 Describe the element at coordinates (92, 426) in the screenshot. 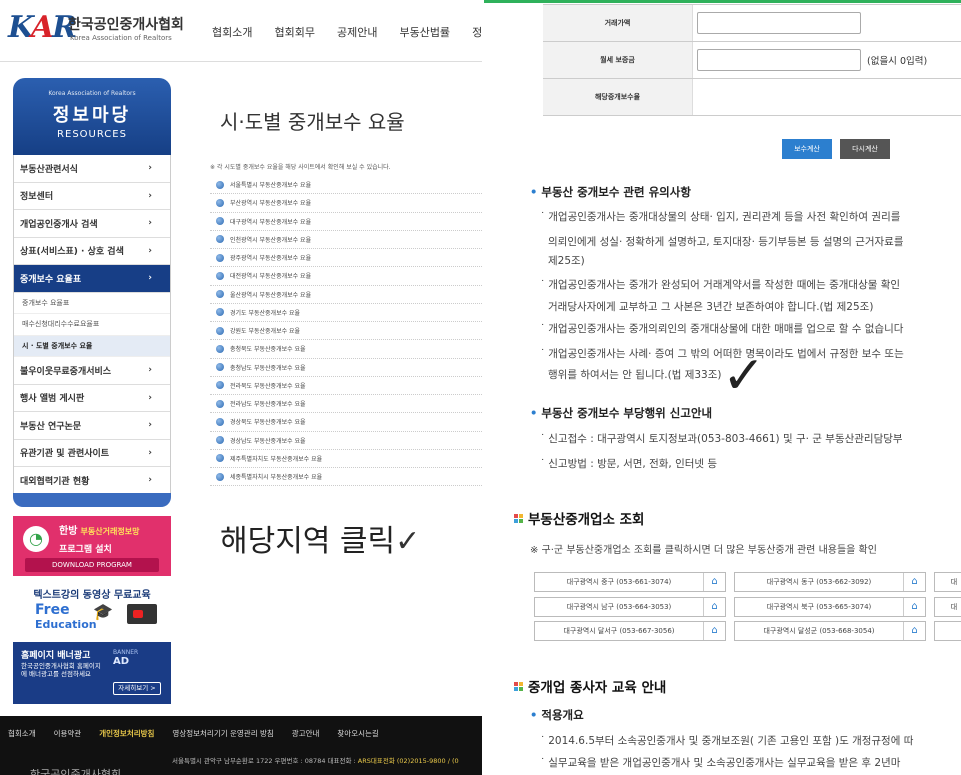

I see `menu-research: 부동산 연구논문 ›` at that location.